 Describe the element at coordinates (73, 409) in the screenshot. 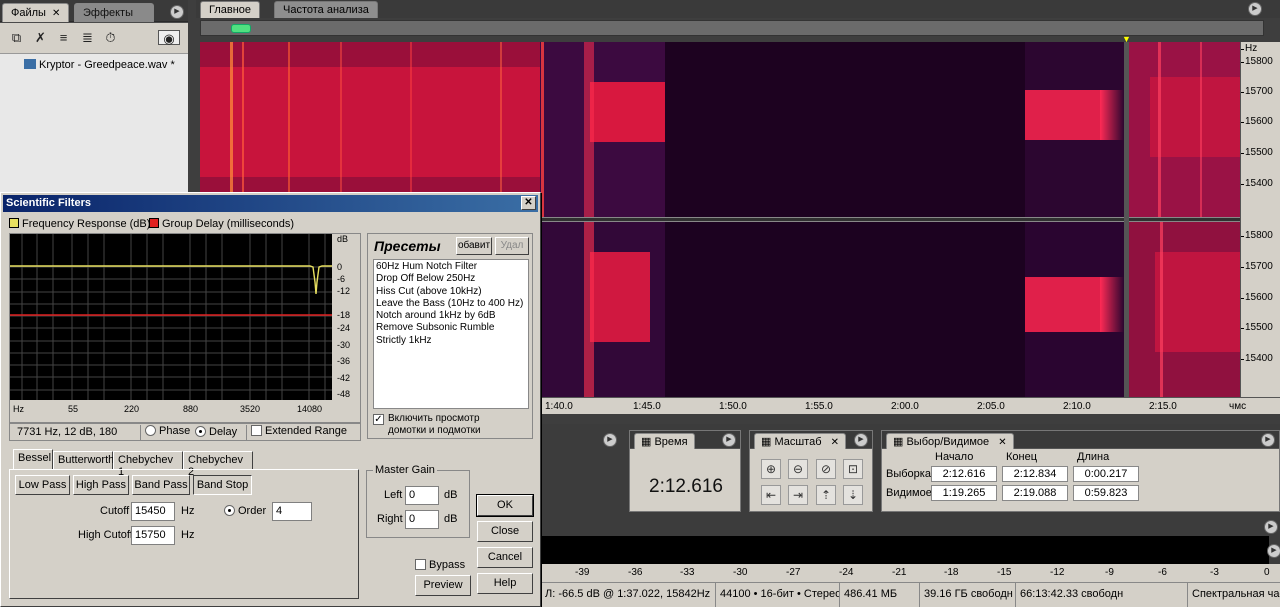

I see `freq-tick: 55` at that location.